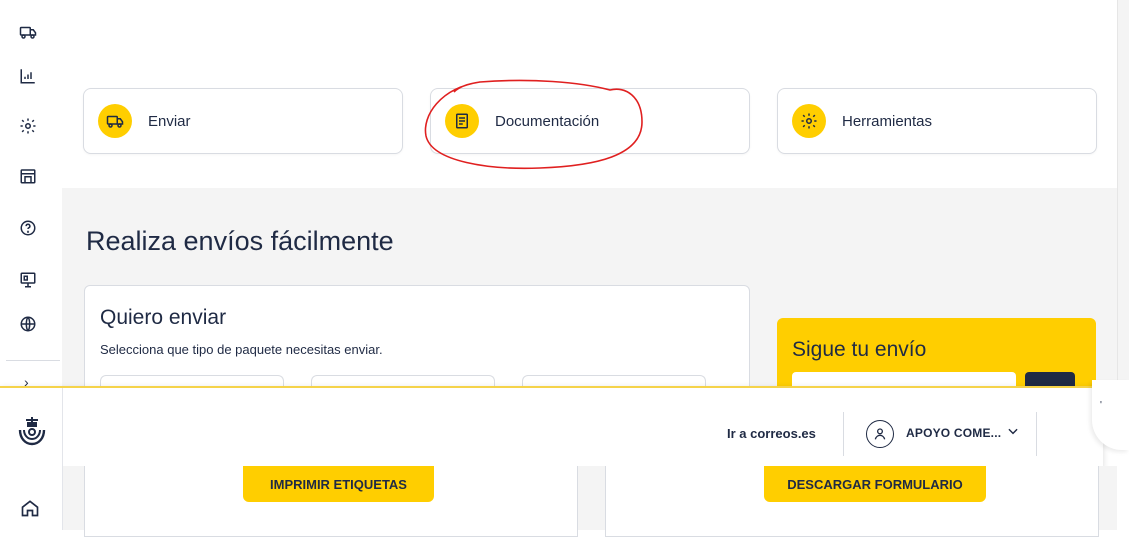 The image size is (1129, 537). Describe the element at coordinates (937, 121) in the screenshot. I see `card-herramientas: Herramientas` at that location.